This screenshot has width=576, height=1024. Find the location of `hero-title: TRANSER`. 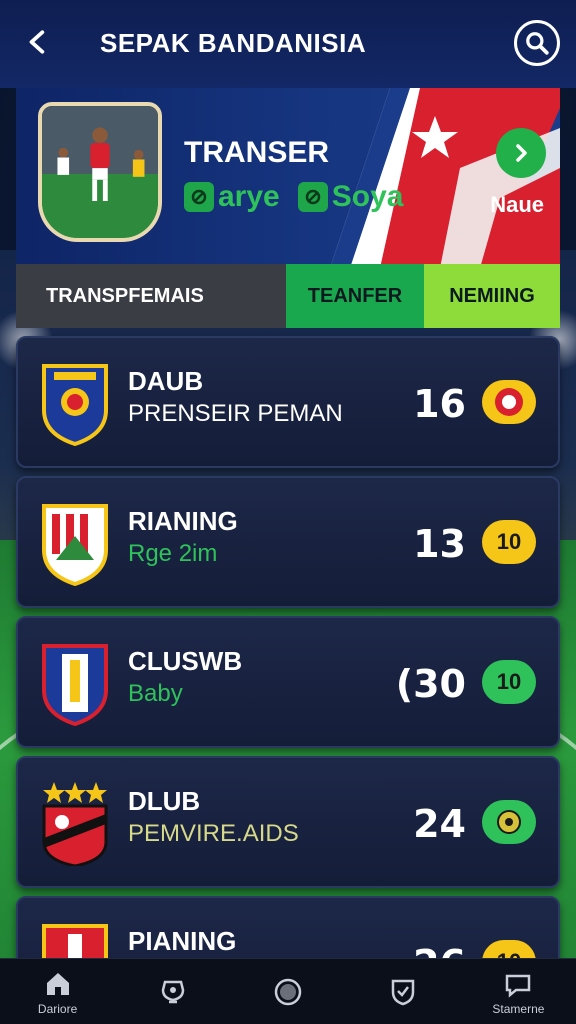

hero-title: TRANSER is located at coordinates (257, 152).